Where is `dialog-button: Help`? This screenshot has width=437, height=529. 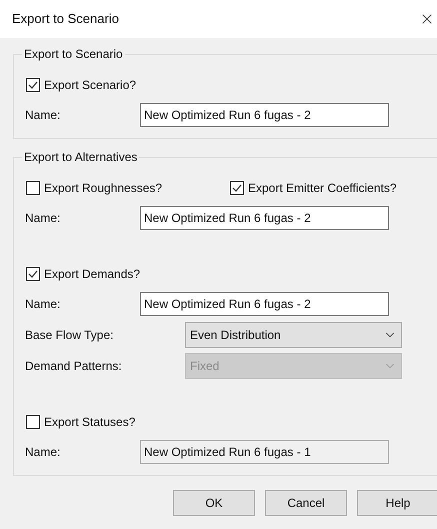 dialog-button: Help is located at coordinates (397, 503).